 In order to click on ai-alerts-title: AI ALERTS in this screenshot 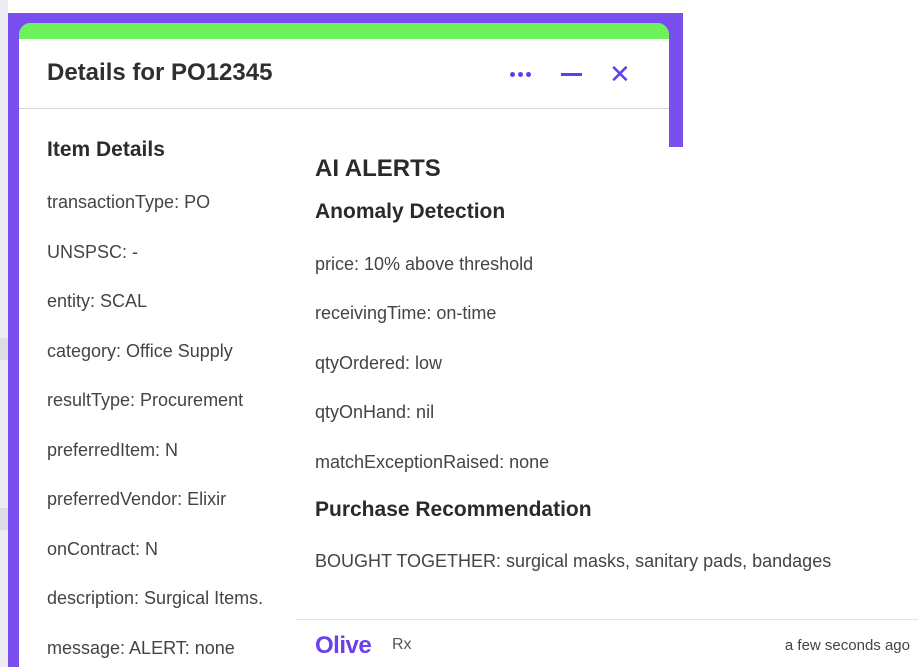, I will do `click(378, 168)`.